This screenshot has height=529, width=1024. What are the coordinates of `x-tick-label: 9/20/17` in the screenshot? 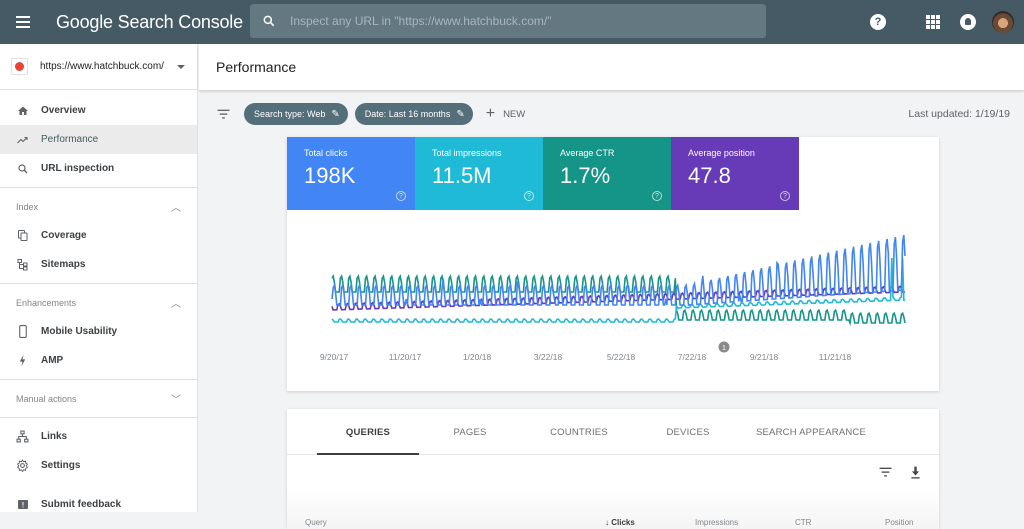 It's located at (334, 357).